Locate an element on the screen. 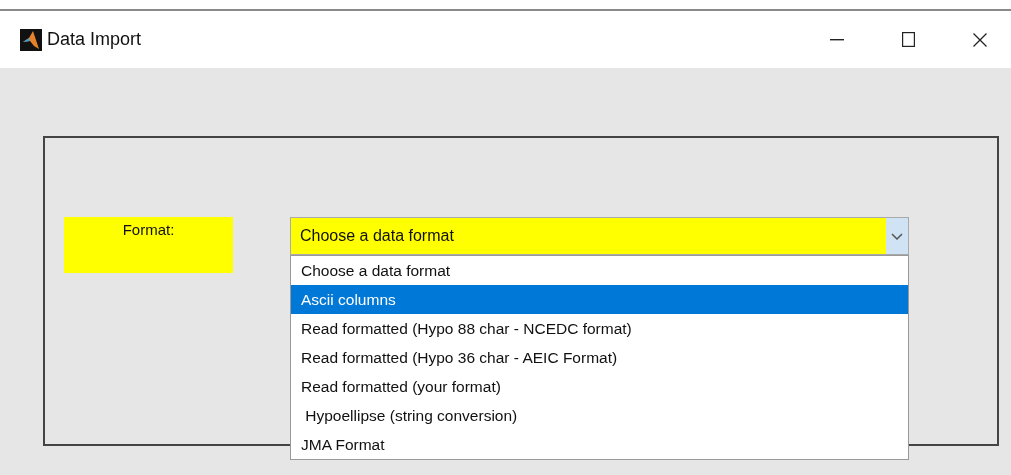 The height and width of the screenshot is (475, 1011). format-label: Format: is located at coordinates (148, 245).